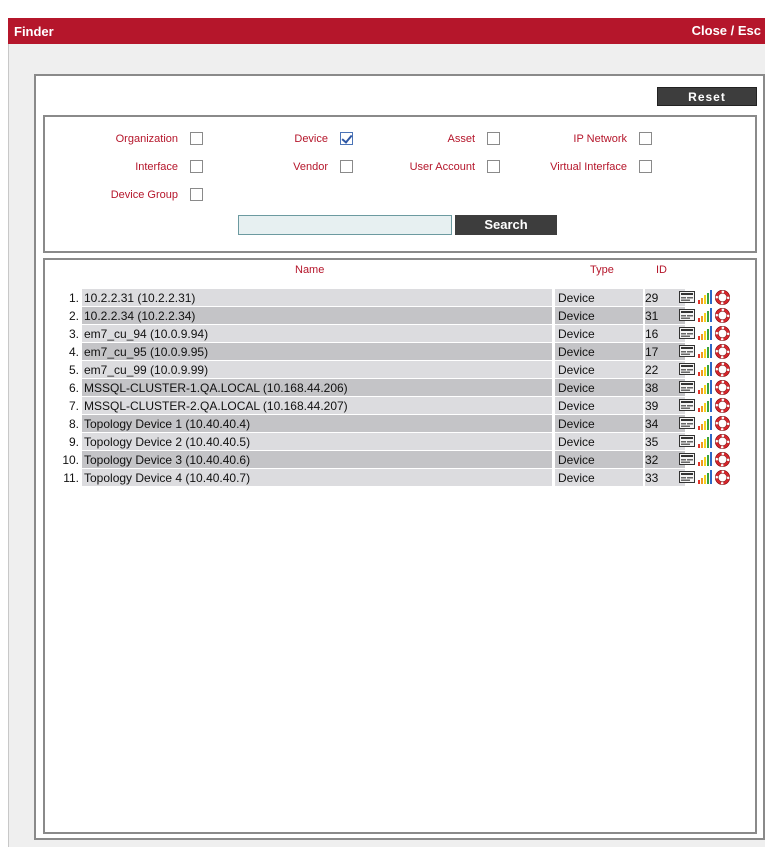 Image resolution: width=765 pixels, height=847 pixels. I want to click on table-row: 8. Topology Device 1 (10.40.40.4) Device 34, so click(399, 424).